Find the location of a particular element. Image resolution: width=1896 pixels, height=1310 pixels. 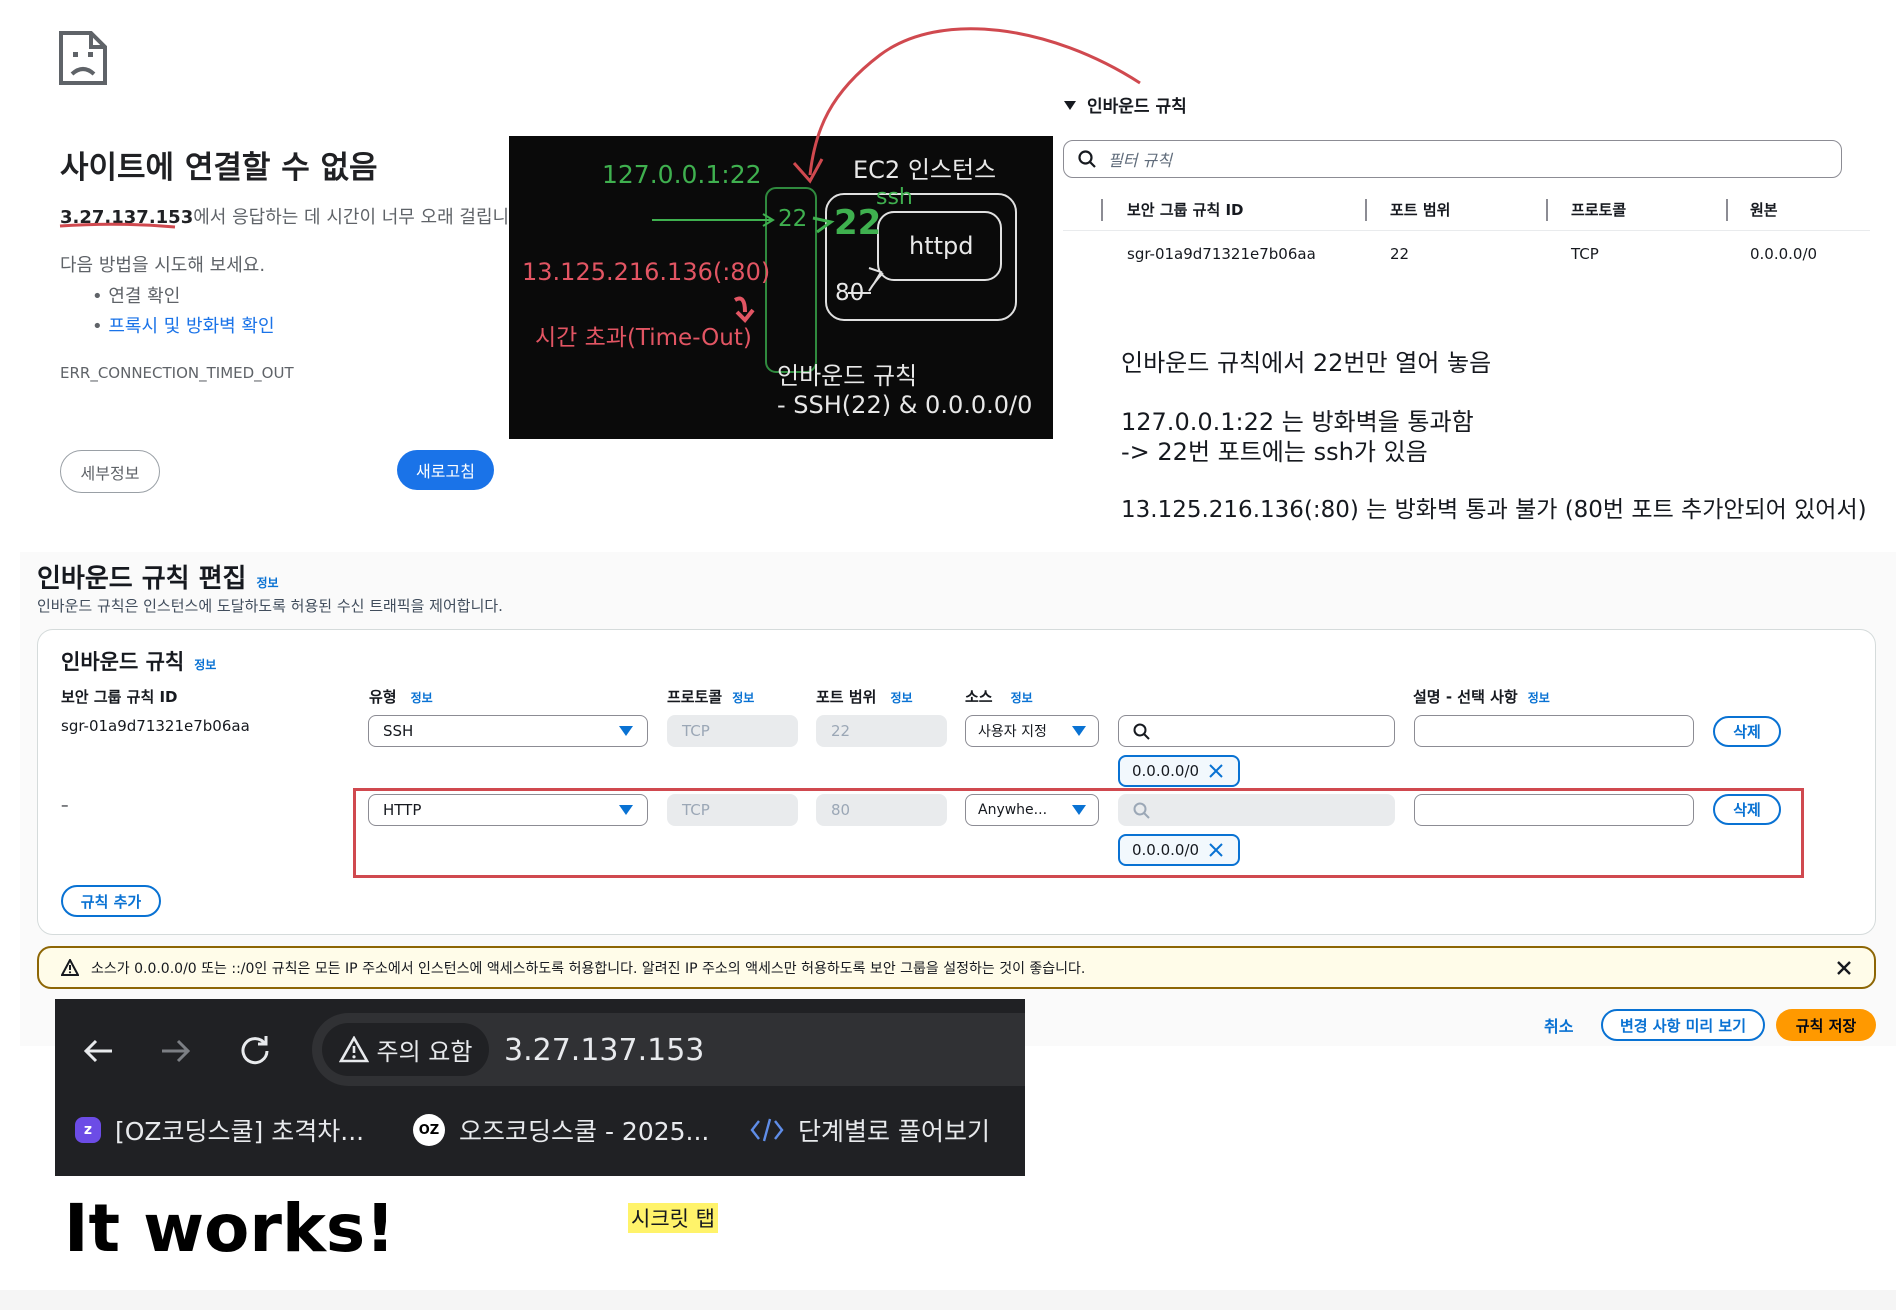

row2-highlight-box is located at coordinates (1078, 833).